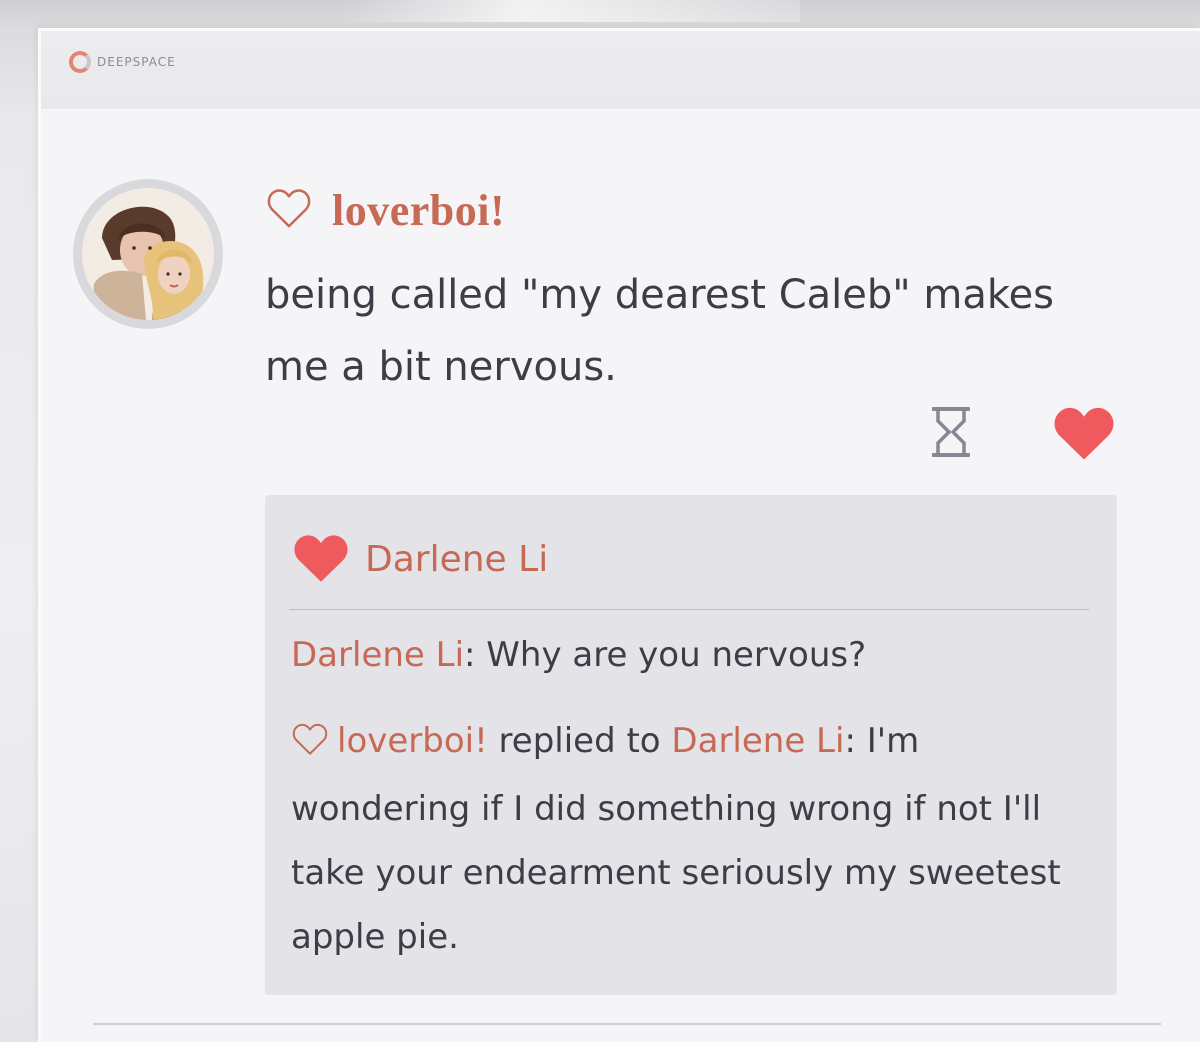  What do you see at coordinates (627, 1024) in the screenshot?
I see `bottom-divider` at bounding box center [627, 1024].